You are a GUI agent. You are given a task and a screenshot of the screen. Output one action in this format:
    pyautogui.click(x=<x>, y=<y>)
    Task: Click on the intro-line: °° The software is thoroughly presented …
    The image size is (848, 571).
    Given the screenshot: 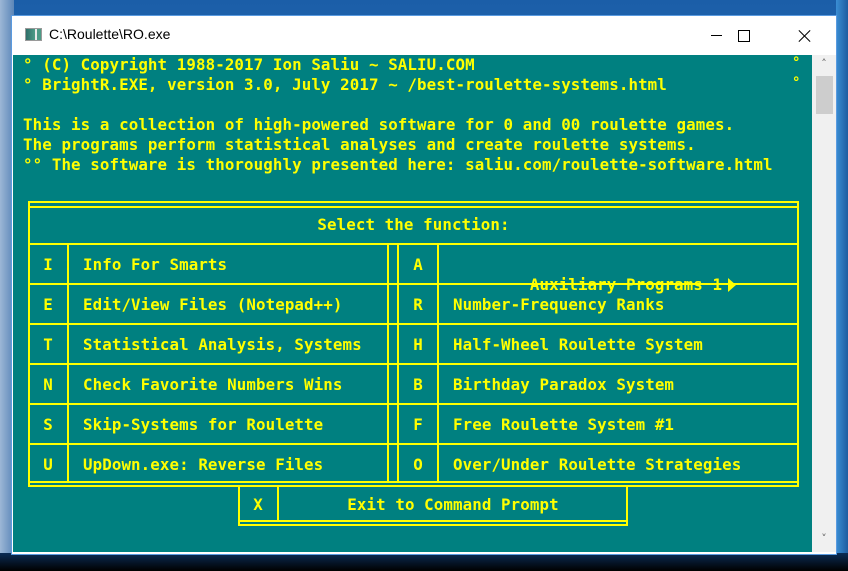 What is the action you would take?
    pyautogui.click(x=398, y=164)
    